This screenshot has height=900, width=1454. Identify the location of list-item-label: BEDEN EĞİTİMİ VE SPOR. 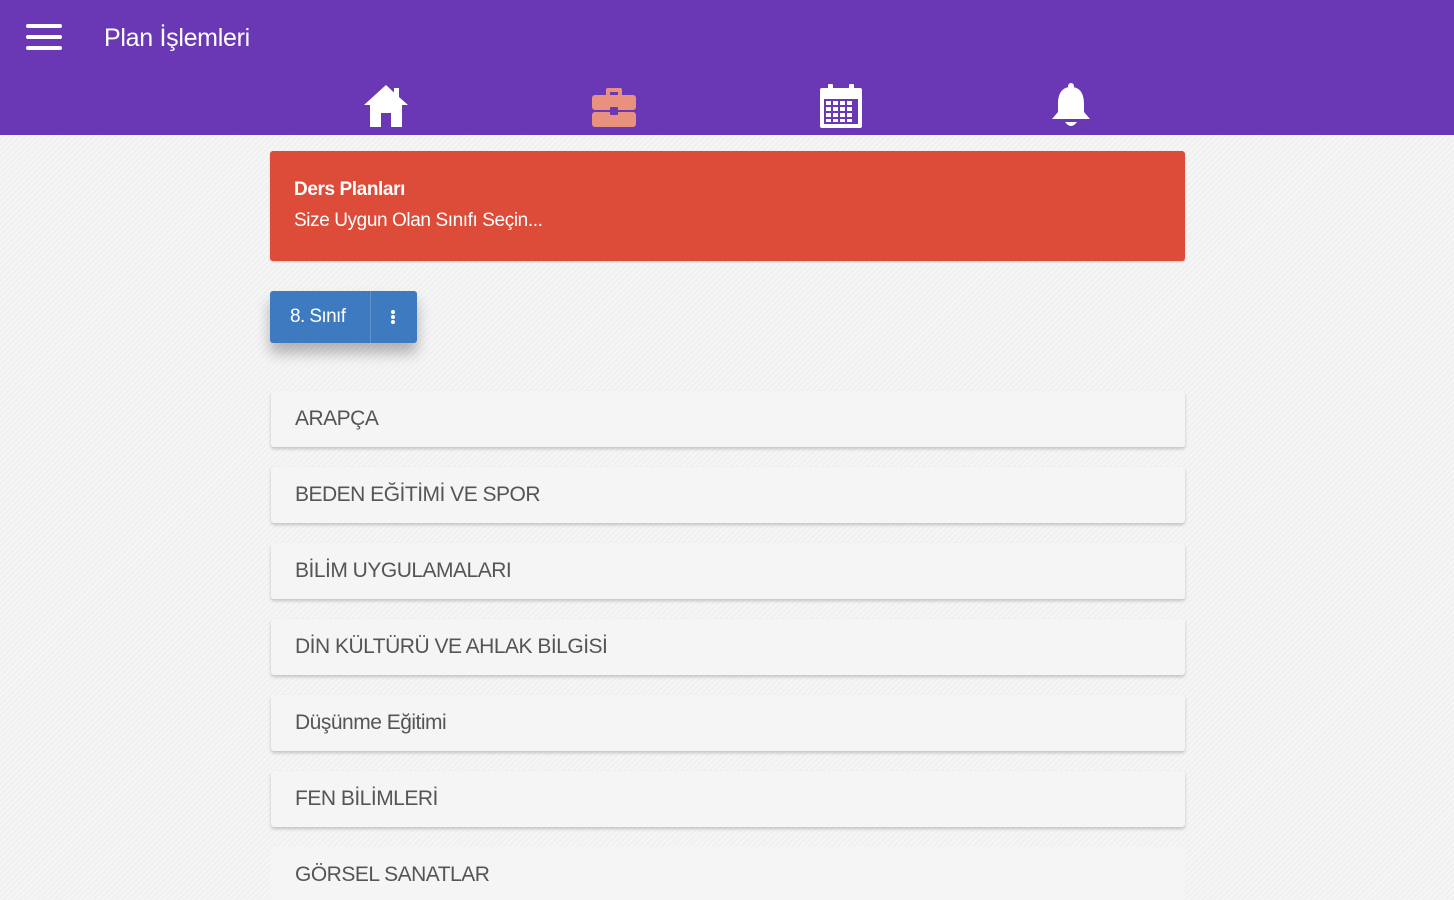
(418, 494).